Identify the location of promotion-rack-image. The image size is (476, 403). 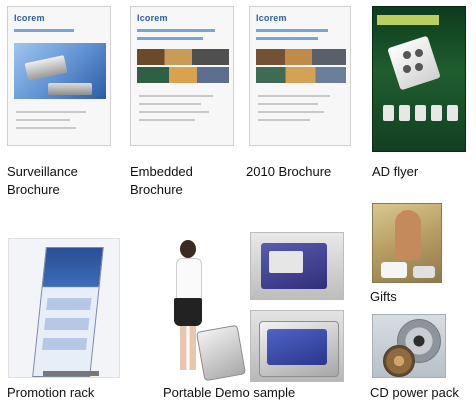
(64, 308).